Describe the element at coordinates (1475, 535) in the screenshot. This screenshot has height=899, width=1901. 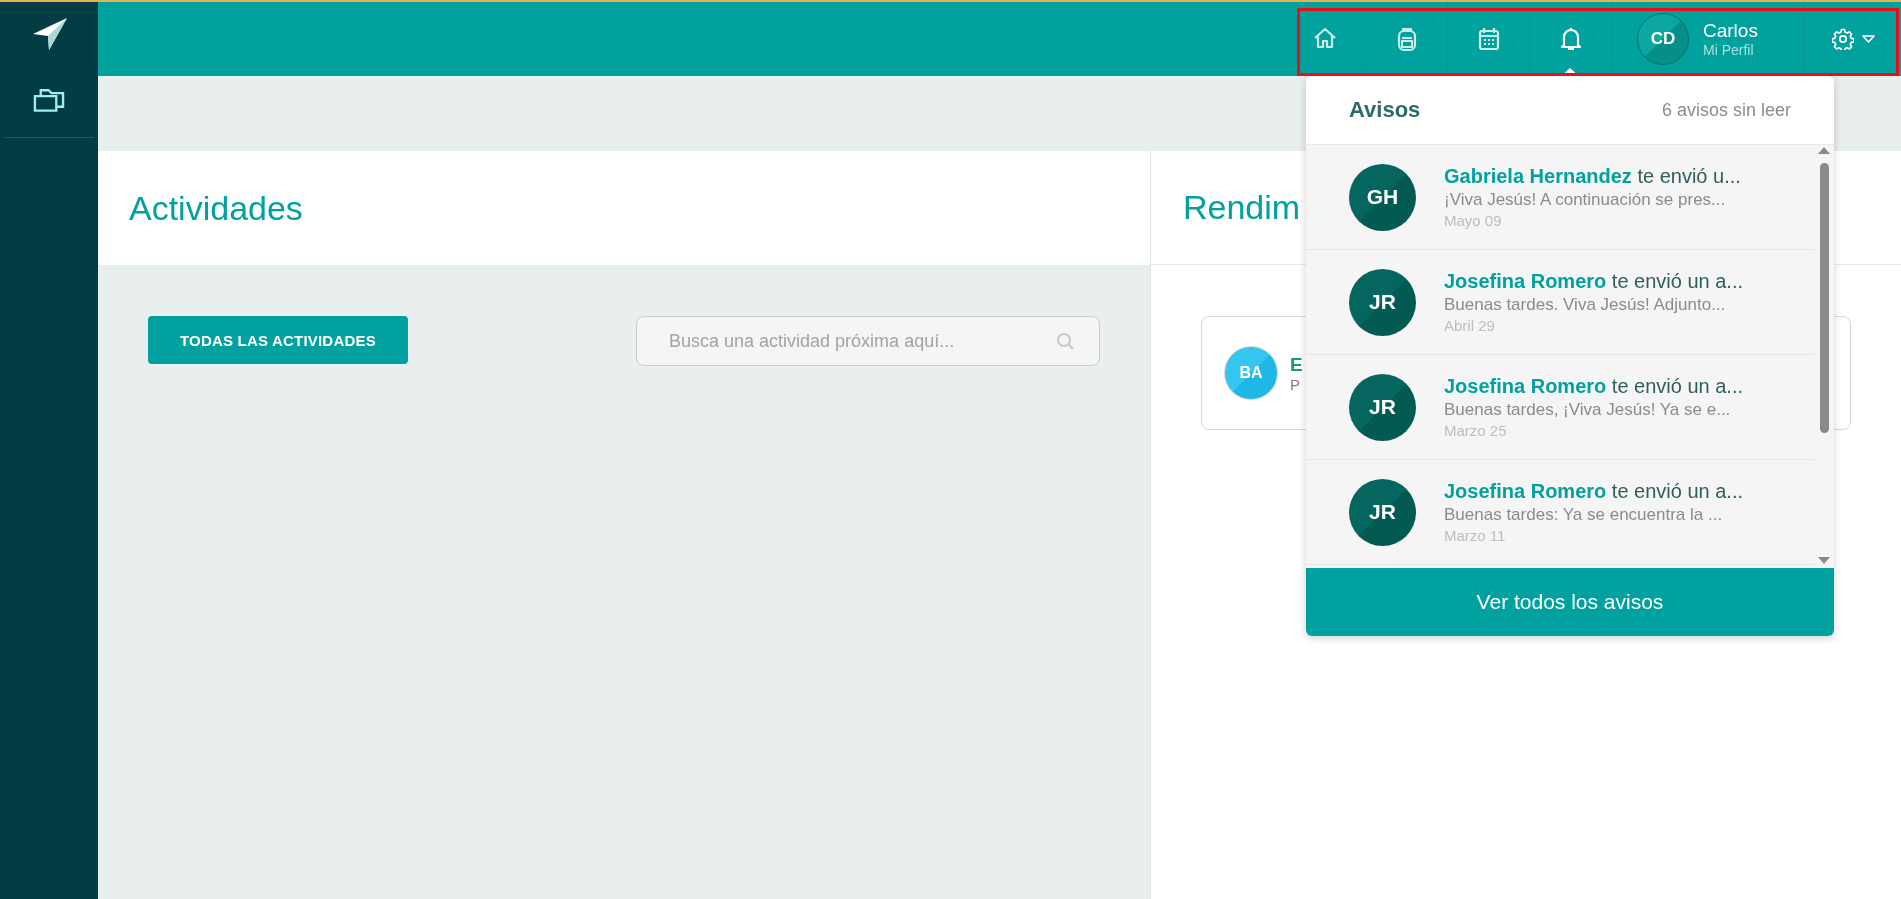
I see `notification-date: Marzo 11` at that location.